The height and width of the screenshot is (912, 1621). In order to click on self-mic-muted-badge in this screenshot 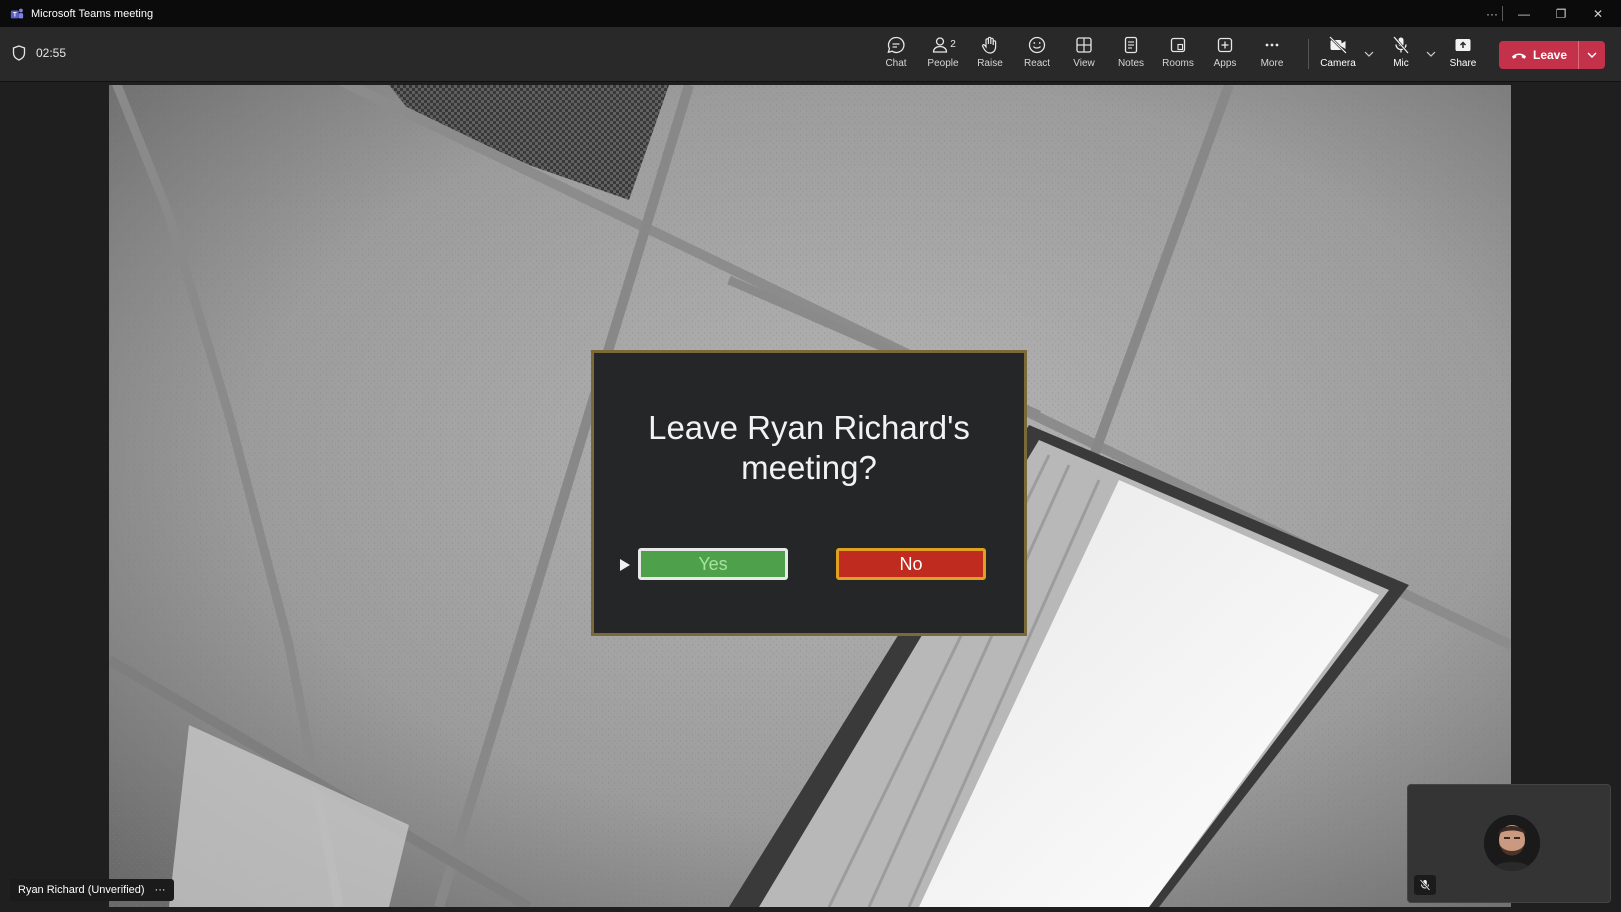, I will do `click(1425, 885)`.